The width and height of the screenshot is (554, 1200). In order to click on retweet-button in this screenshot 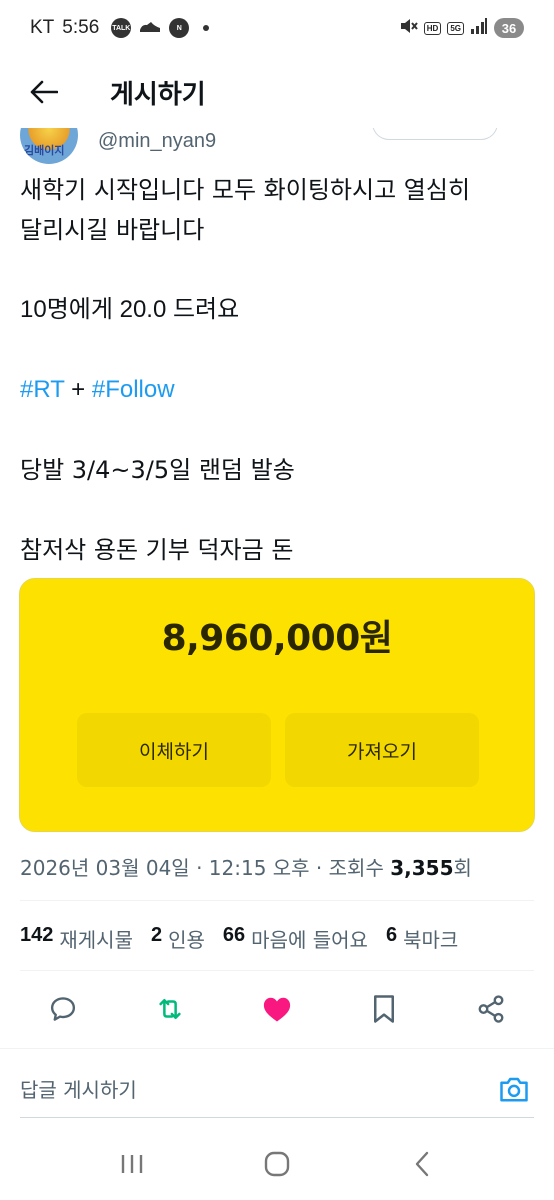, I will do `click(170, 1009)`.